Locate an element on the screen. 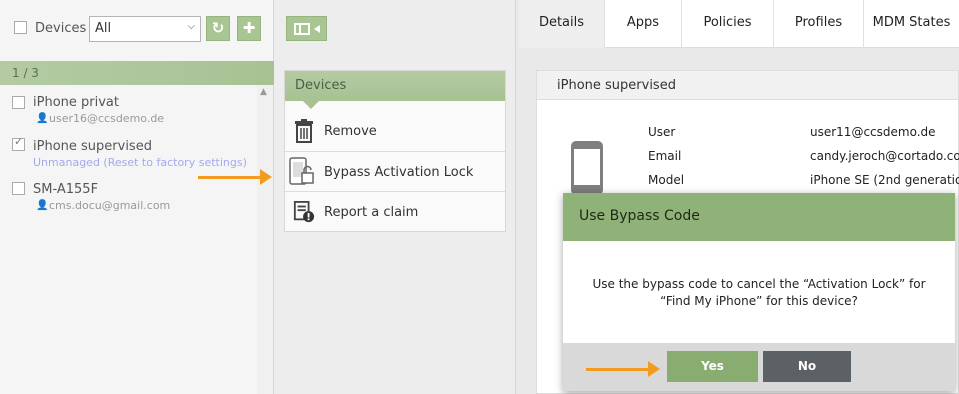 This screenshot has width=959, height=394. bypass-activation-lock-label: Bypass Activation Lock is located at coordinates (399, 172).